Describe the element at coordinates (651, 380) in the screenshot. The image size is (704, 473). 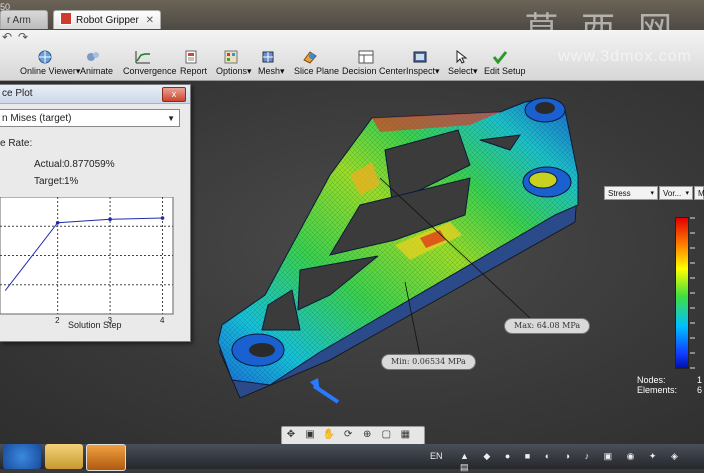
I see `nodes-label: Nodes:` at that location.